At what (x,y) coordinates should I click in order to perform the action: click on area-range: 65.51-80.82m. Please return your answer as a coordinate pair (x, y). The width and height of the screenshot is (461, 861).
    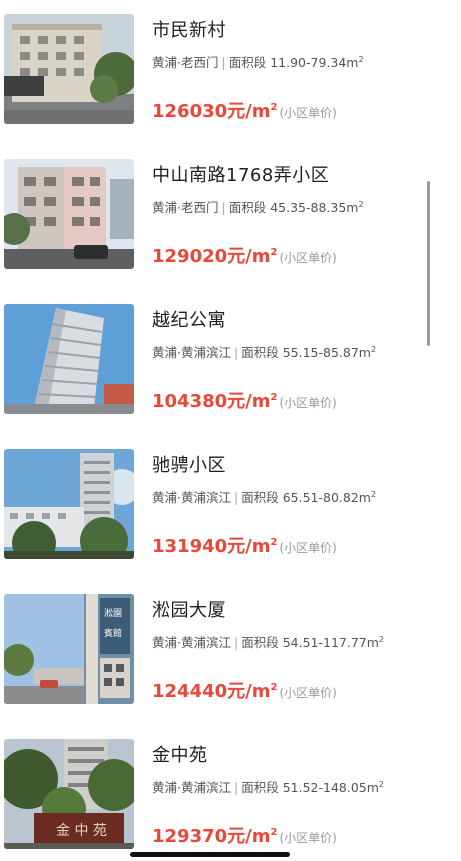
    Looking at the image, I should click on (326, 497).